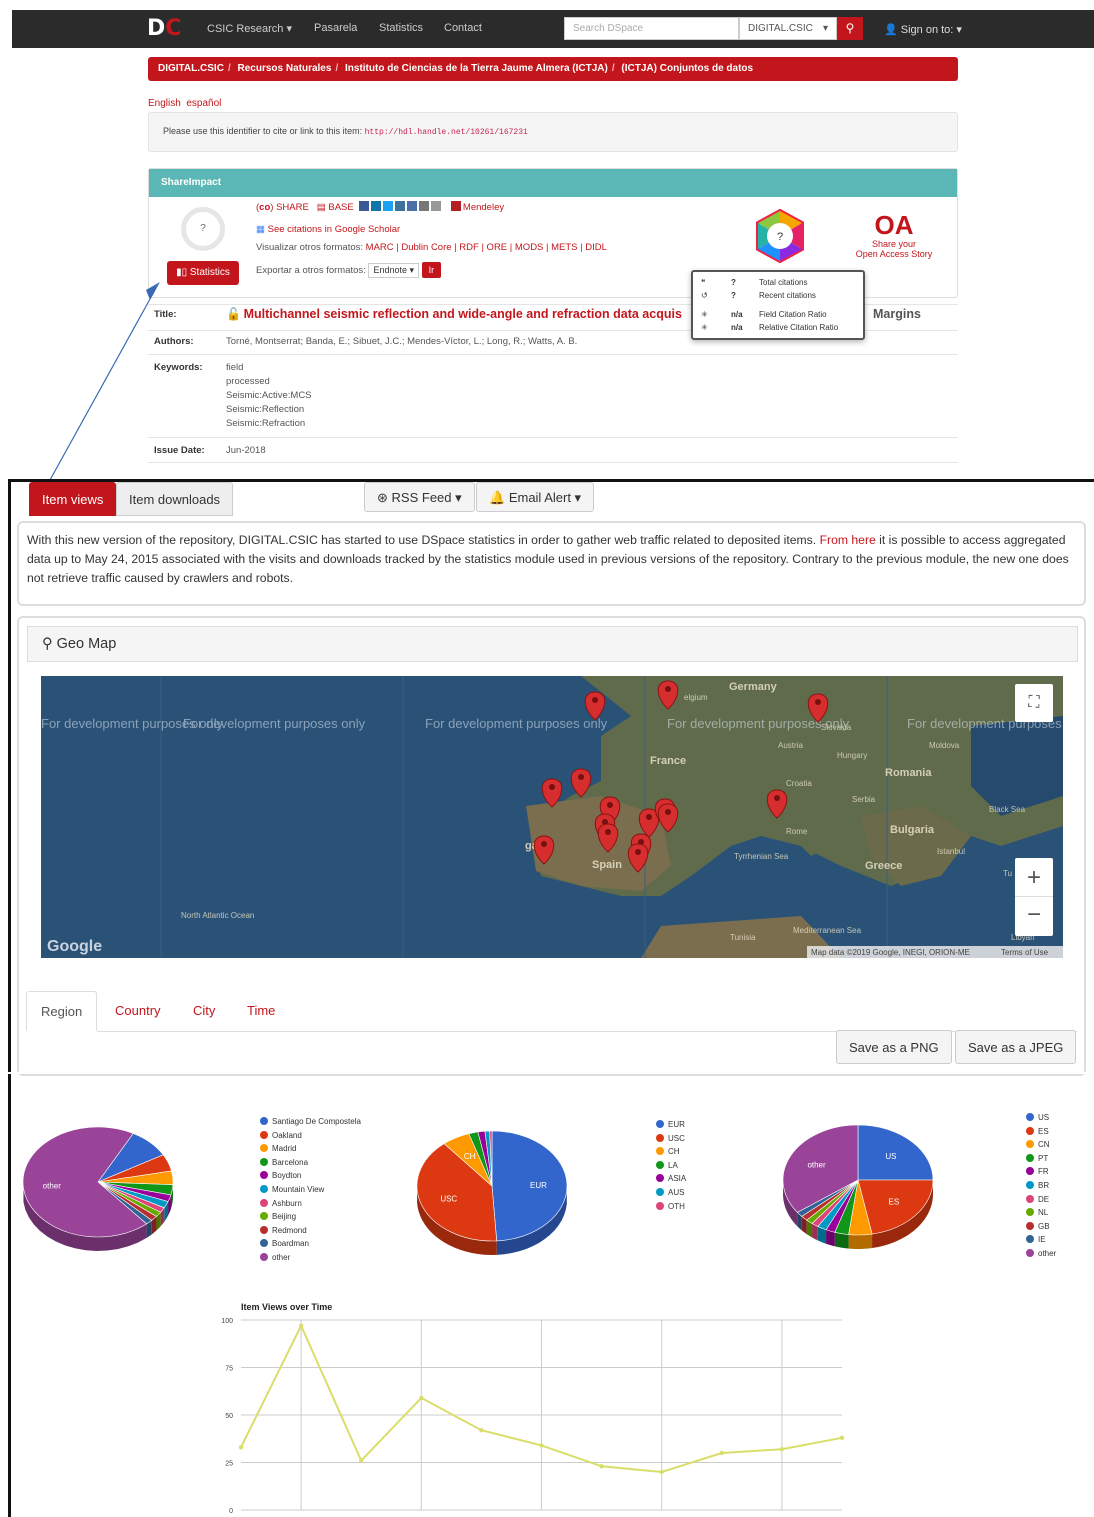  What do you see at coordinates (671, 1166) in the screenshot?
I see `legend-item: LA` at bounding box center [671, 1166].